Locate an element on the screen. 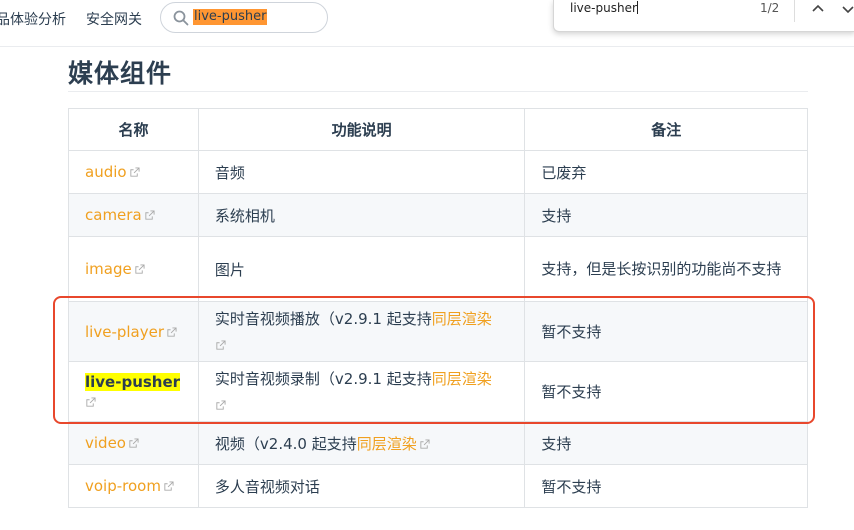 This screenshot has height=530, width=854. table-row: camera 系统相机 支持 is located at coordinates (438, 215).